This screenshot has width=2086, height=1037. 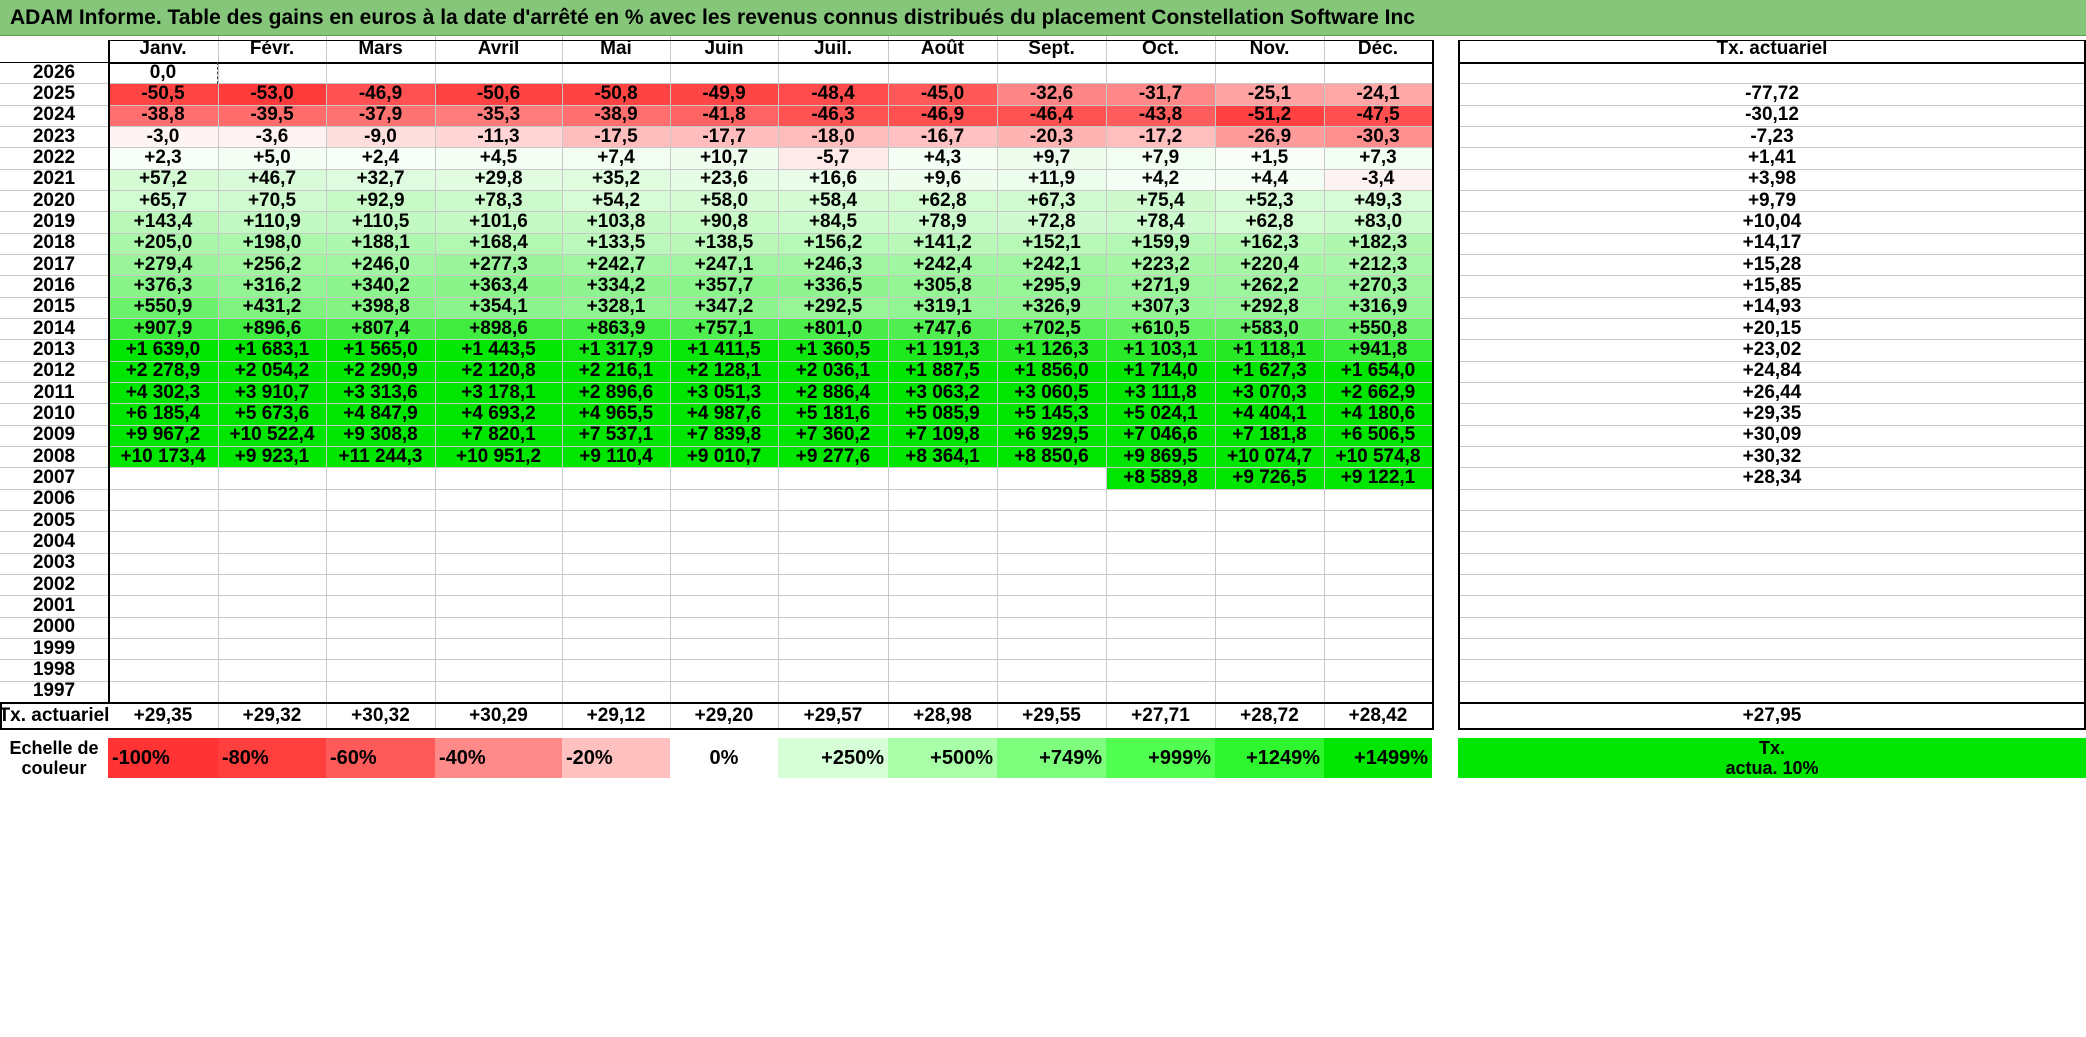 What do you see at coordinates (942, 758) in the screenshot?
I see `legend-swatch: +500%` at bounding box center [942, 758].